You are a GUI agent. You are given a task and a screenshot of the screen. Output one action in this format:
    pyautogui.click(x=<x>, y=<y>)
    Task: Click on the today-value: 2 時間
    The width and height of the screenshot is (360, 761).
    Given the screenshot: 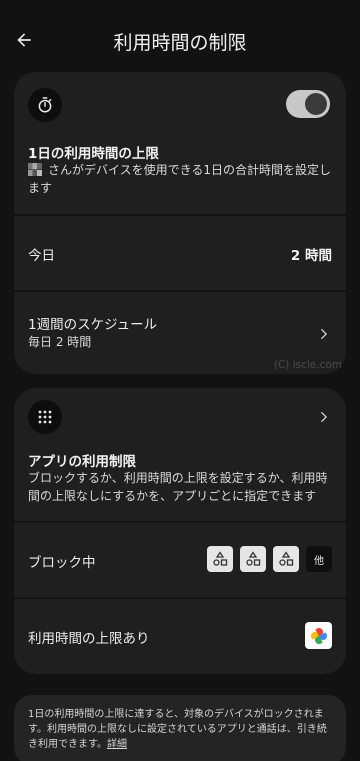 What is the action you would take?
    pyautogui.click(x=311, y=256)
    